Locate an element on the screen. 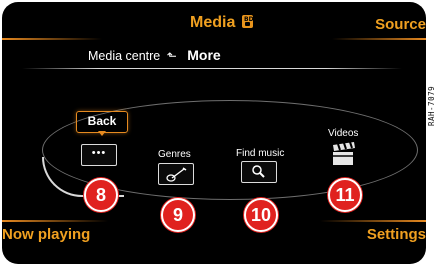  back-label: Back is located at coordinates (102, 121).